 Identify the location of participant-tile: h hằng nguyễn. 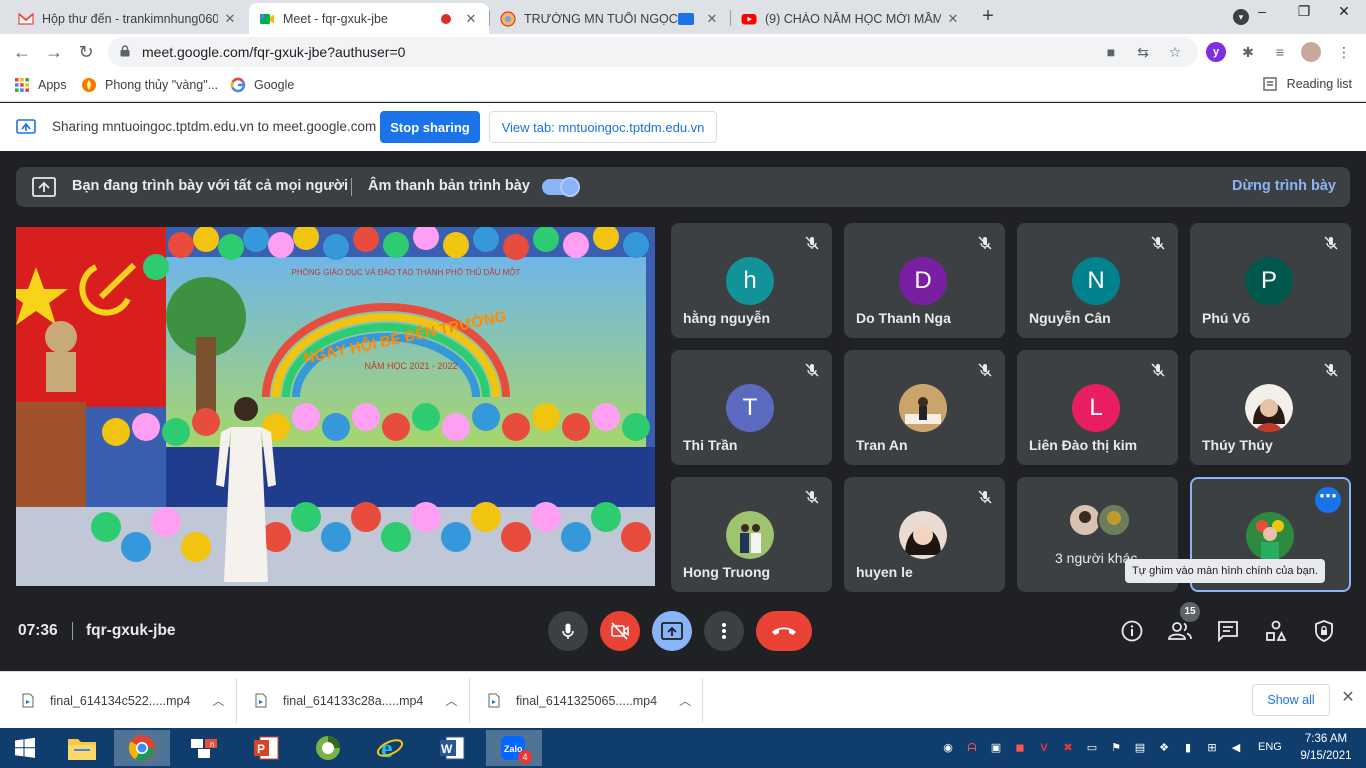
(751, 280).